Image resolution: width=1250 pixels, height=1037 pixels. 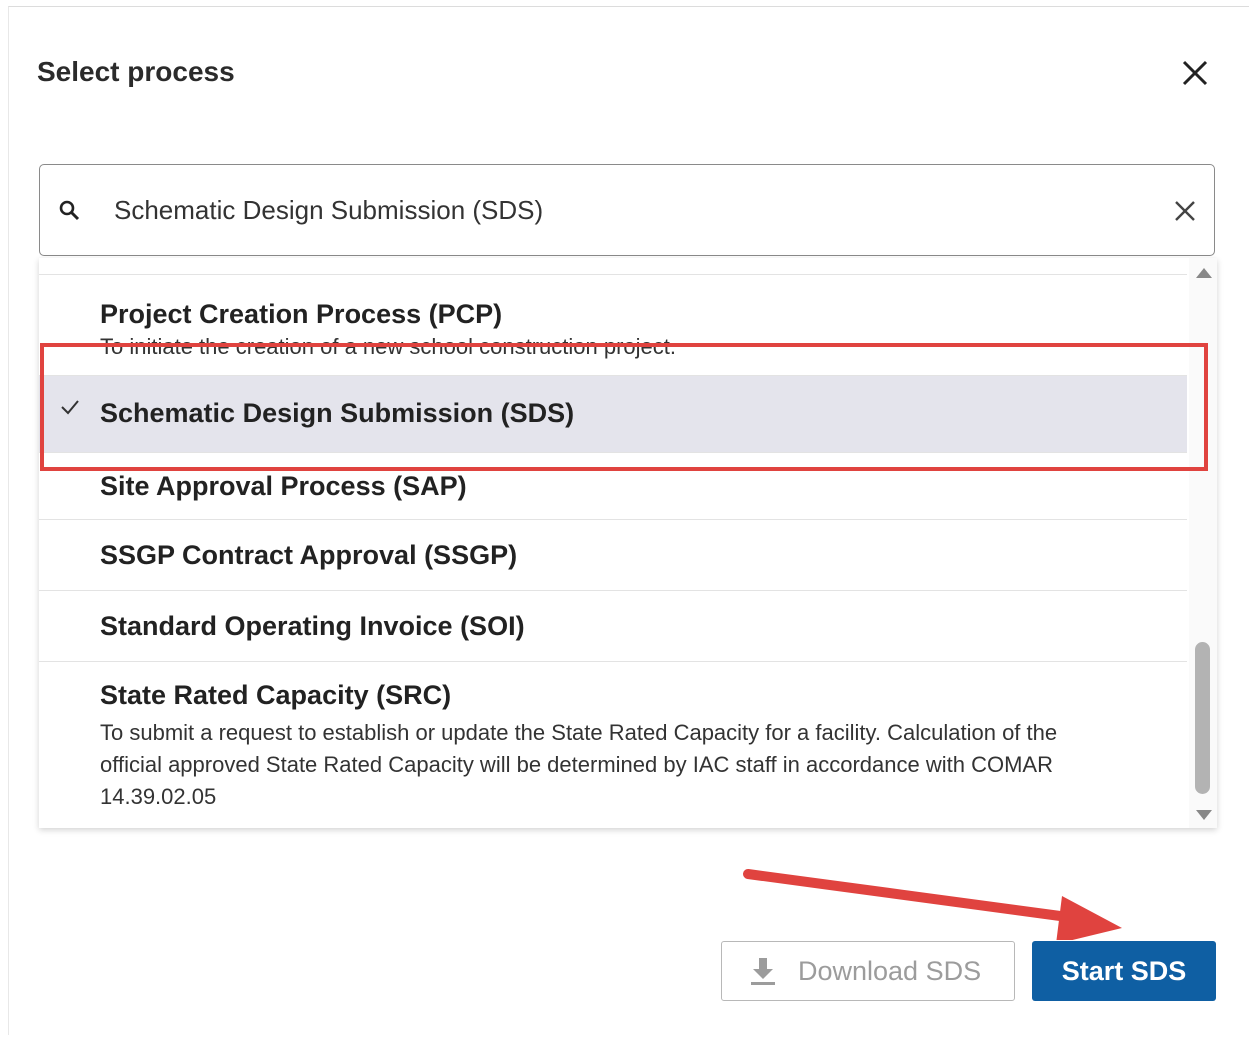 What do you see at coordinates (1124, 971) in the screenshot?
I see `start-sds-button: Start SDS` at bounding box center [1124, 971].